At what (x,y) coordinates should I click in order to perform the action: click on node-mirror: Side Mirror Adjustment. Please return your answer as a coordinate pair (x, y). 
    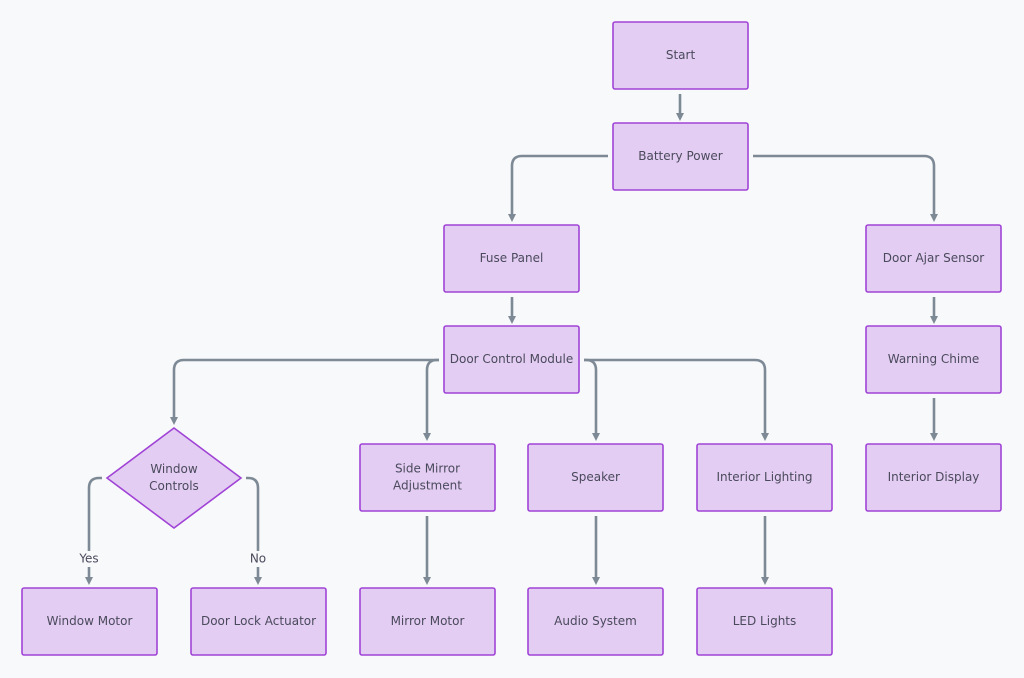
    Looking at the image, I should click on (427, 477).